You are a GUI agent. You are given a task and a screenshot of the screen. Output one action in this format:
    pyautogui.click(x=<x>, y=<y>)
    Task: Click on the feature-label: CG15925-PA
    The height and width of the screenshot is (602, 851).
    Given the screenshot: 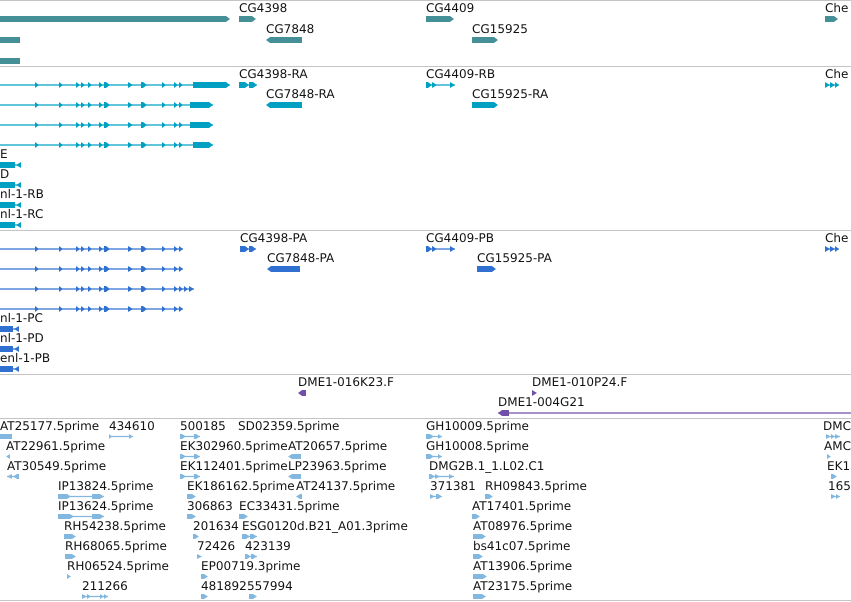 What is the action you would take?
    pyautogui.click(x=514, y=258)
    